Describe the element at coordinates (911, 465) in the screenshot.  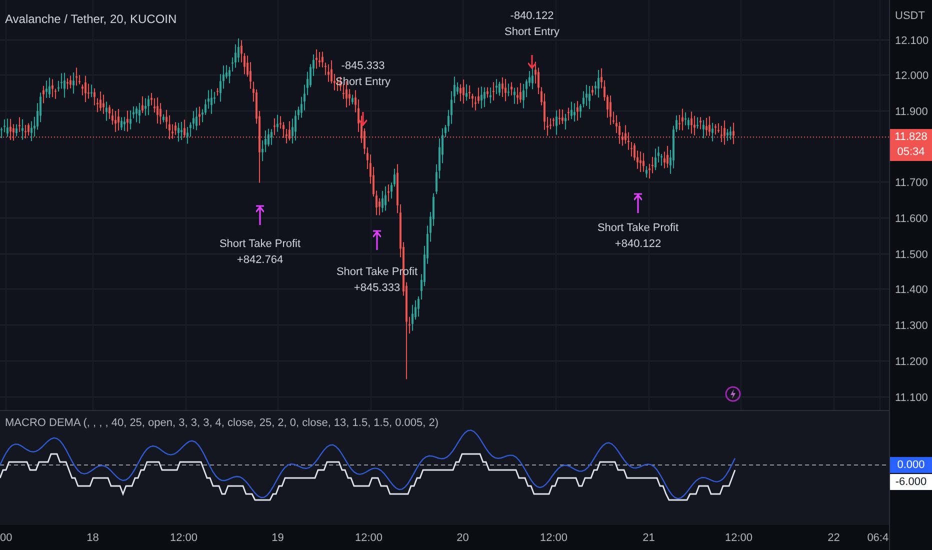
I see `indicator-value-badge: 0.000` at that location.